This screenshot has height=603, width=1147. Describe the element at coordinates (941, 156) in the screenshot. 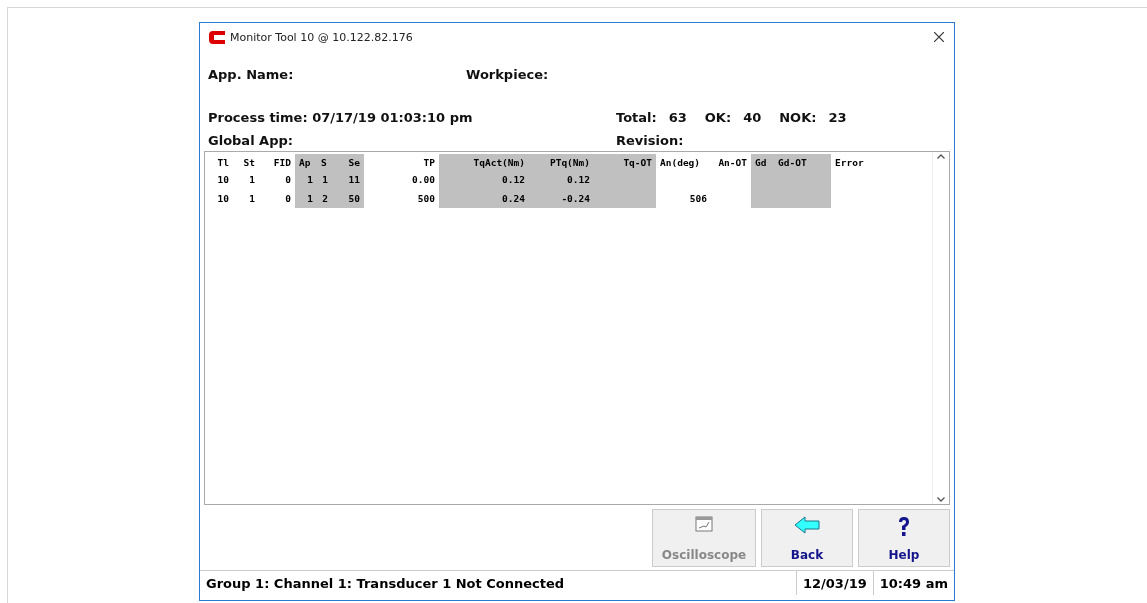

I see `scroll-up-icon` at that location.